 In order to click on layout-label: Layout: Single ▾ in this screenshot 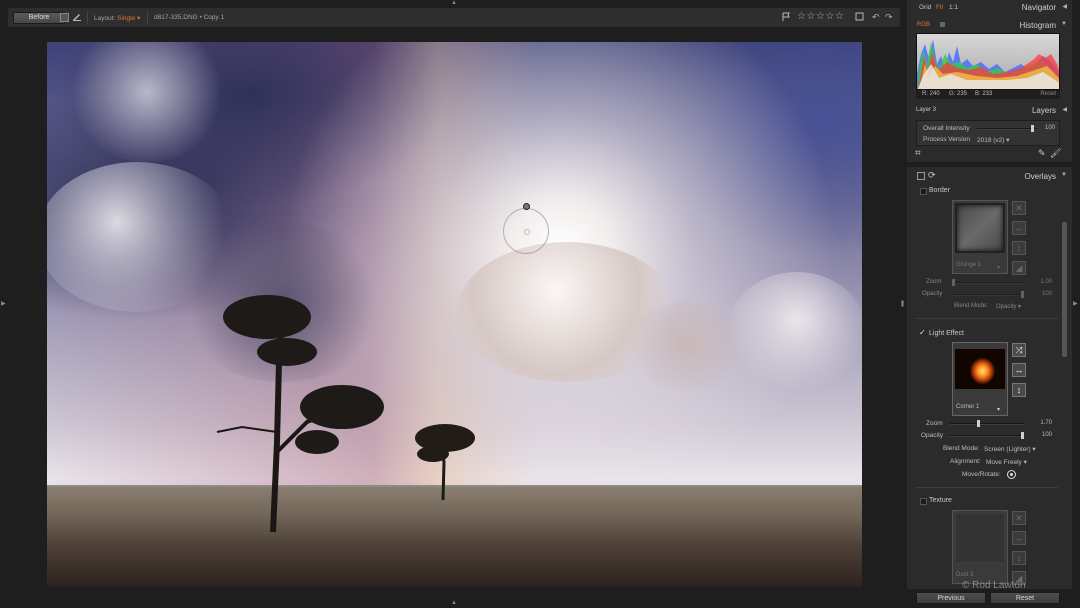, I will do `click(117, 18)`.